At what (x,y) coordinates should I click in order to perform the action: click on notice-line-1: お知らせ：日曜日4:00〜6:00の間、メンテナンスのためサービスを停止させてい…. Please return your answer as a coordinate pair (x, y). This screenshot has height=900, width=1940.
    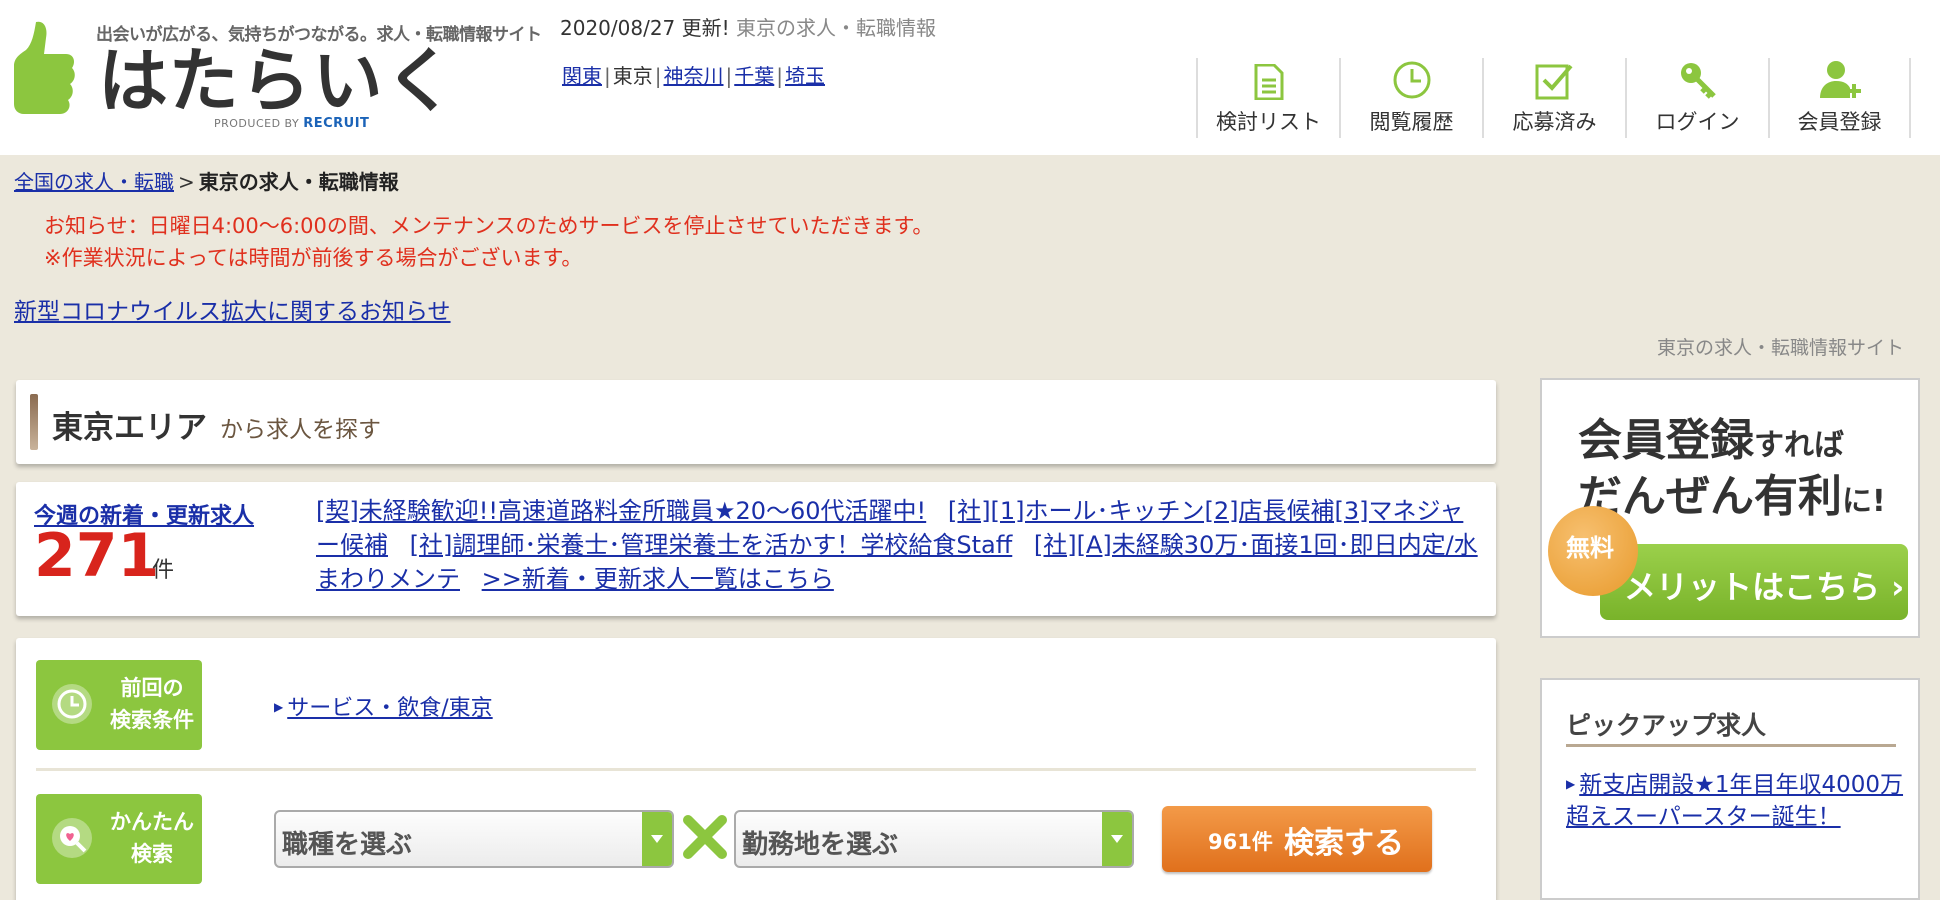
    Looking at the image, I should click on (489, 226).